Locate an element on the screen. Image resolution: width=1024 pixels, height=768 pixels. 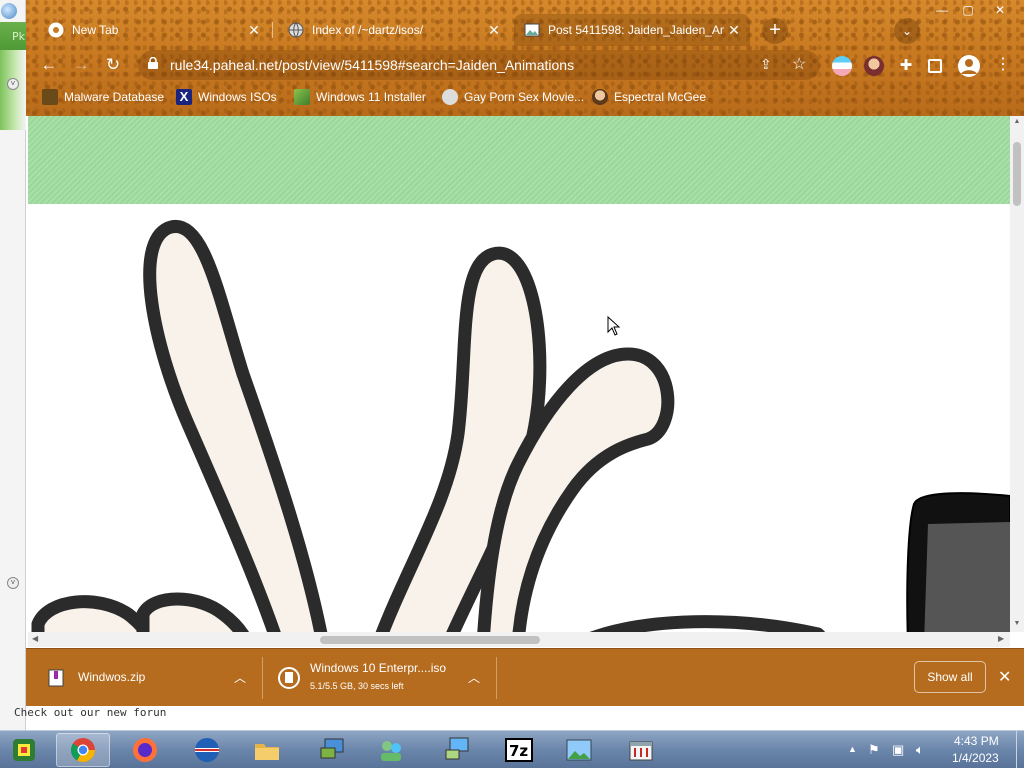
taskbar-remote-desktop is located at coordinates (333, 750).